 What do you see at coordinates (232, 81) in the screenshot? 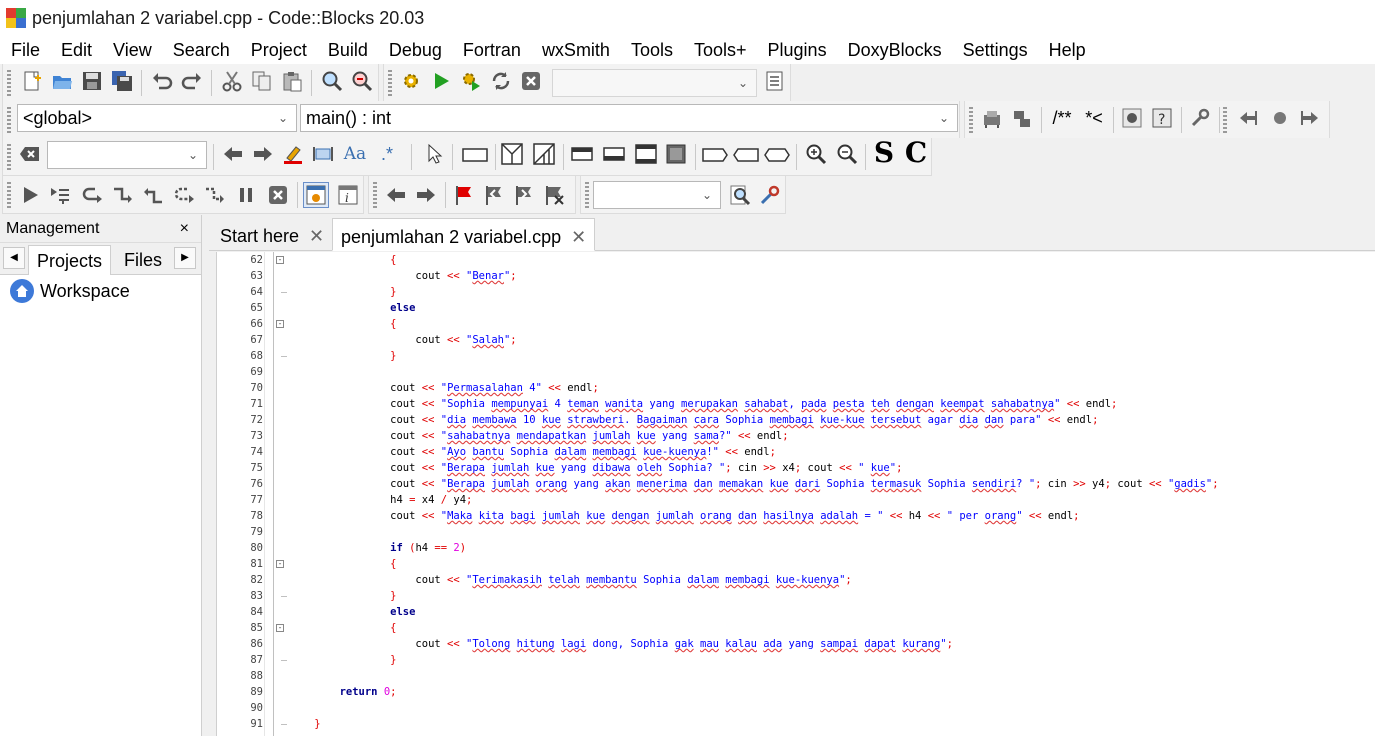
I see `cut-icon` at bounding box center [232, 81].